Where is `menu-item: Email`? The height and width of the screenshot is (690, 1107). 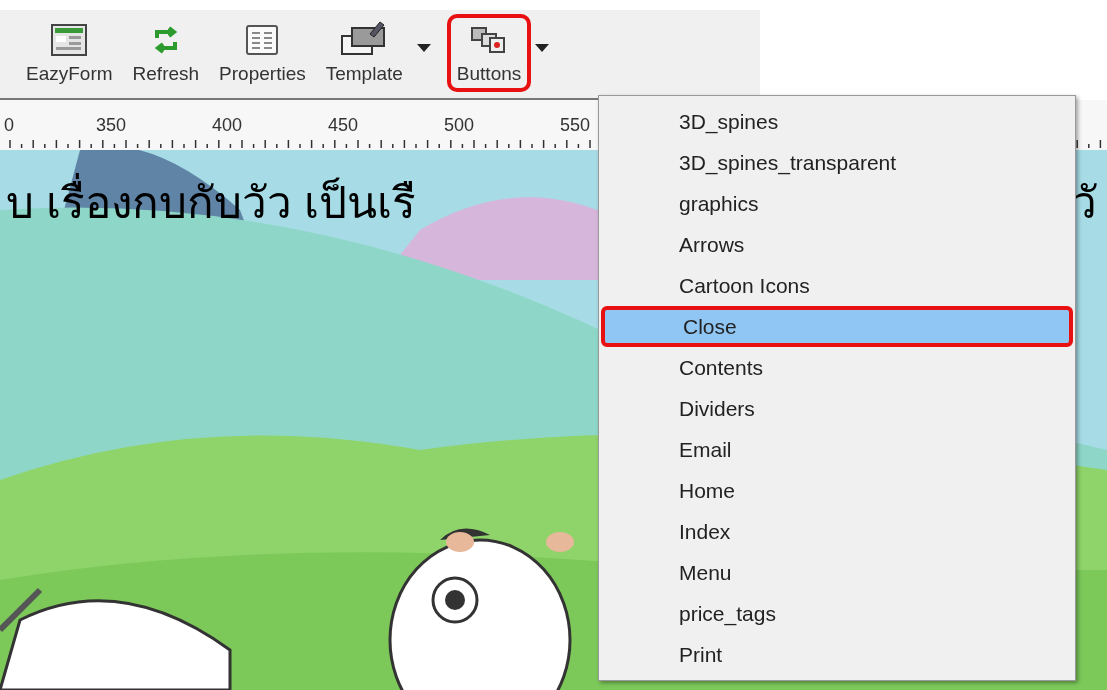 menu-item: Email is located at coordinates (837, 449).